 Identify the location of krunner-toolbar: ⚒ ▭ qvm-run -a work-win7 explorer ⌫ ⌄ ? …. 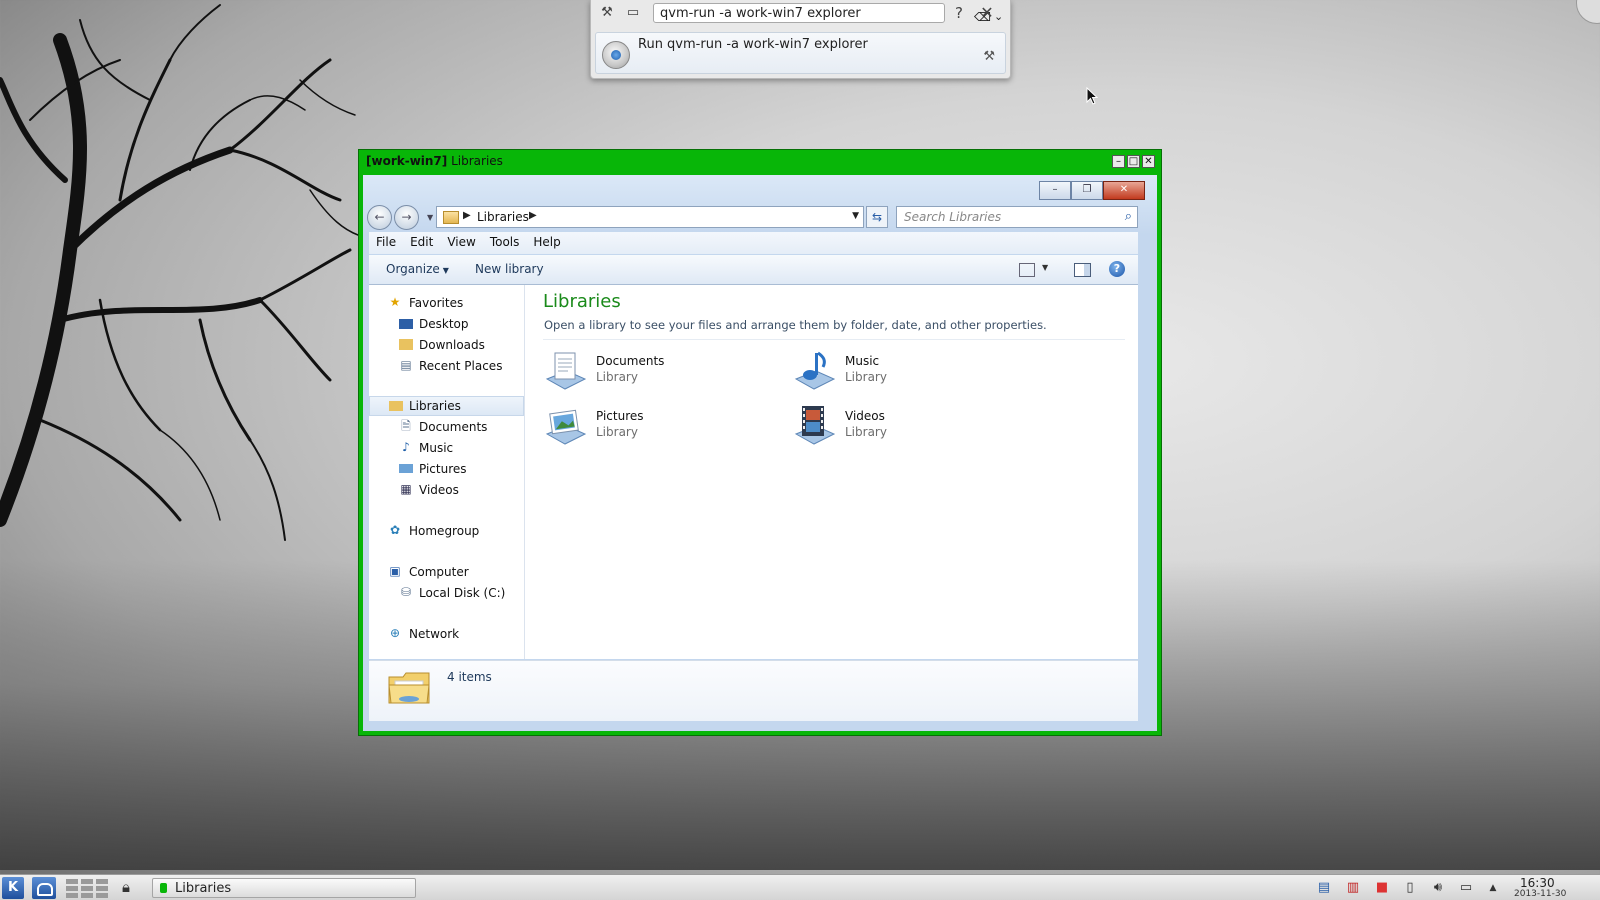
(800, 14).